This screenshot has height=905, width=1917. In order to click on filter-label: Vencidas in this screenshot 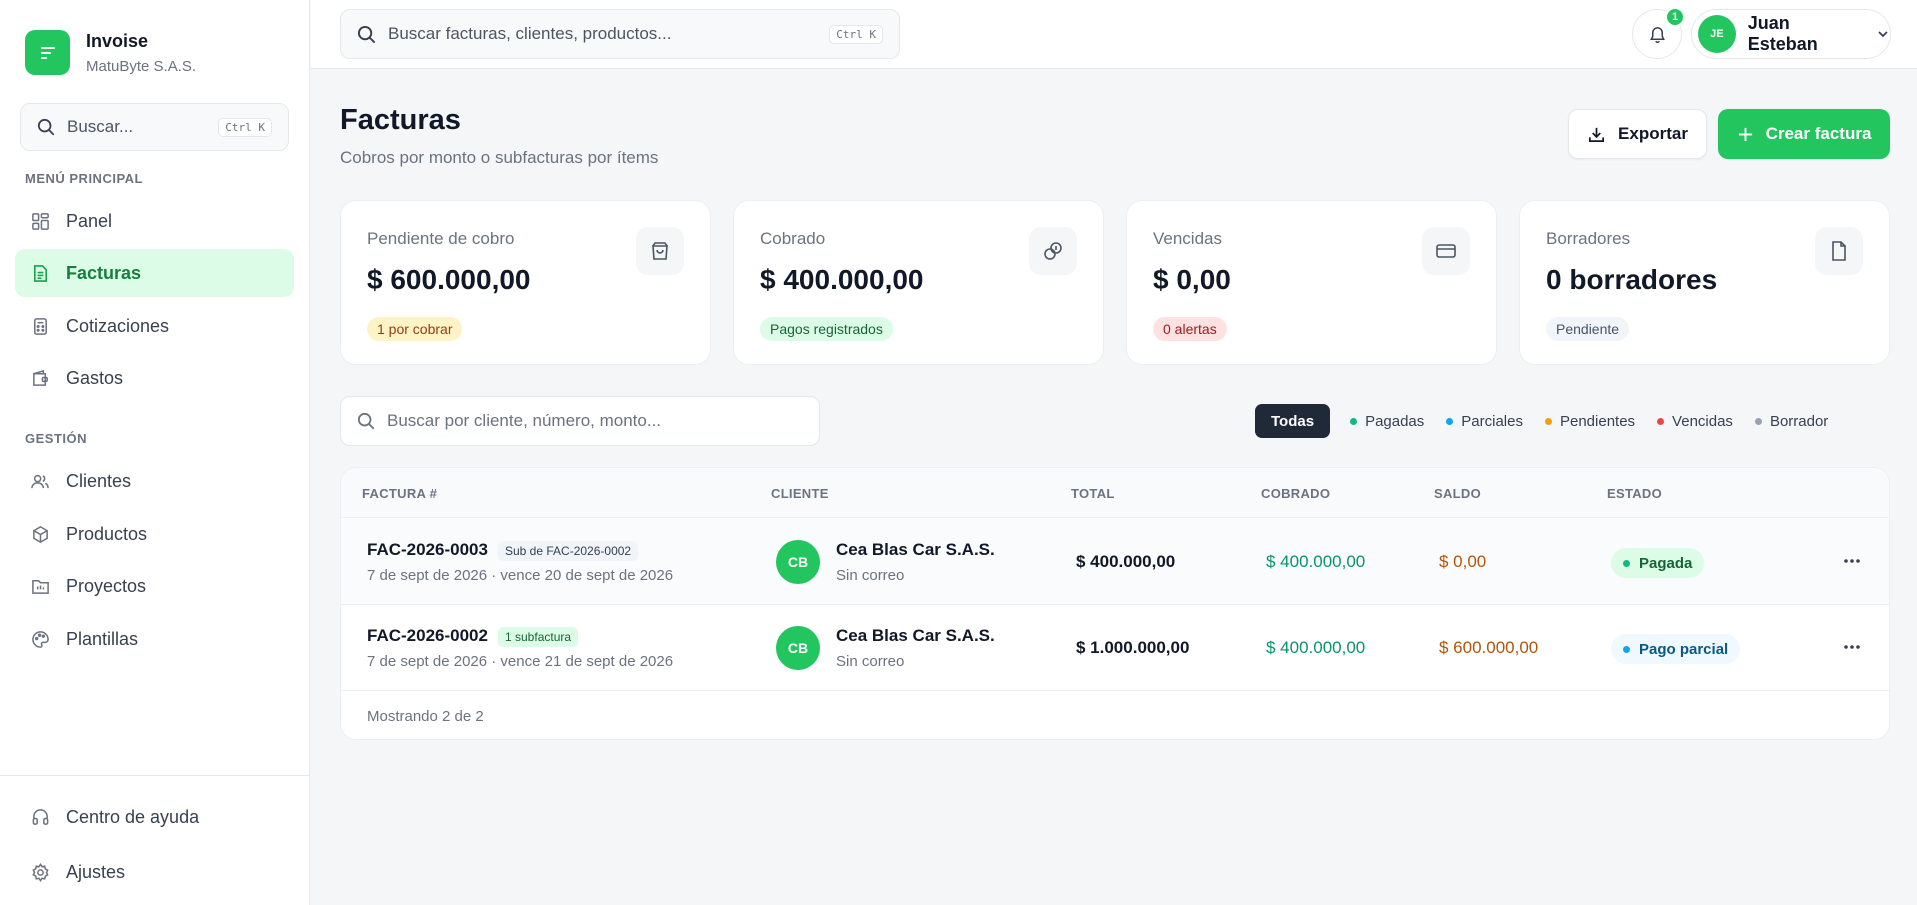, I will do `click(1702, 421)`.